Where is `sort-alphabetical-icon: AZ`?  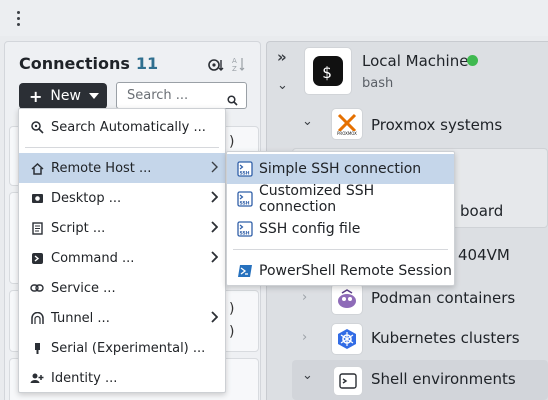 sort-alphabetical-icon: AZ is located at coordinates (239, 66).